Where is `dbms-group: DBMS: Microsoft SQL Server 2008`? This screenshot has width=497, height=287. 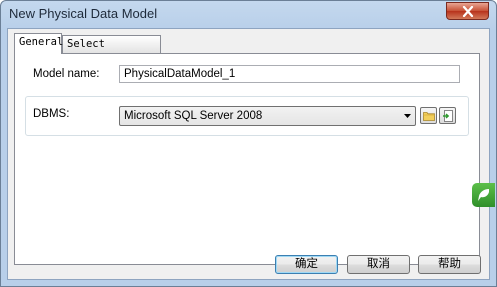
dbms-group: DBMS: Microsoft SQL Server 2008 is located at coordinates (247, 116).